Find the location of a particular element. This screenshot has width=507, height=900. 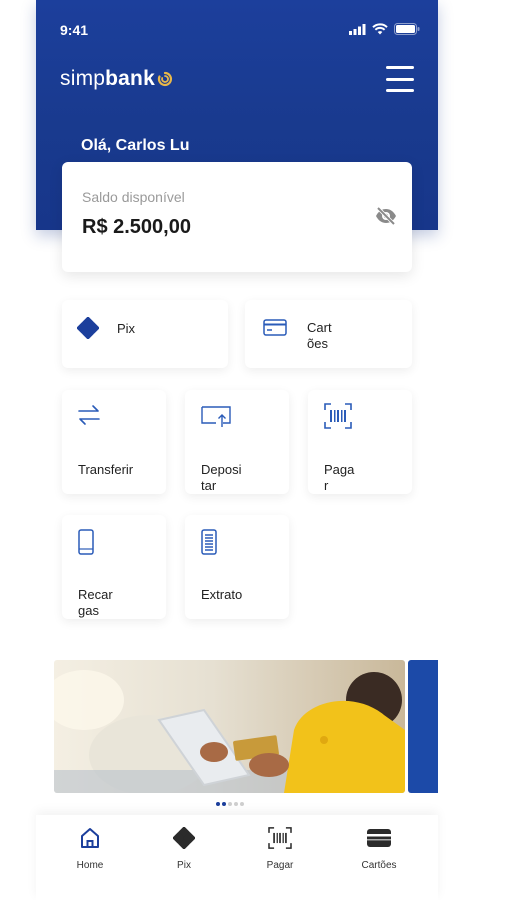

nav-cartoes-label: Cartões is located at coordinates (379, 865).